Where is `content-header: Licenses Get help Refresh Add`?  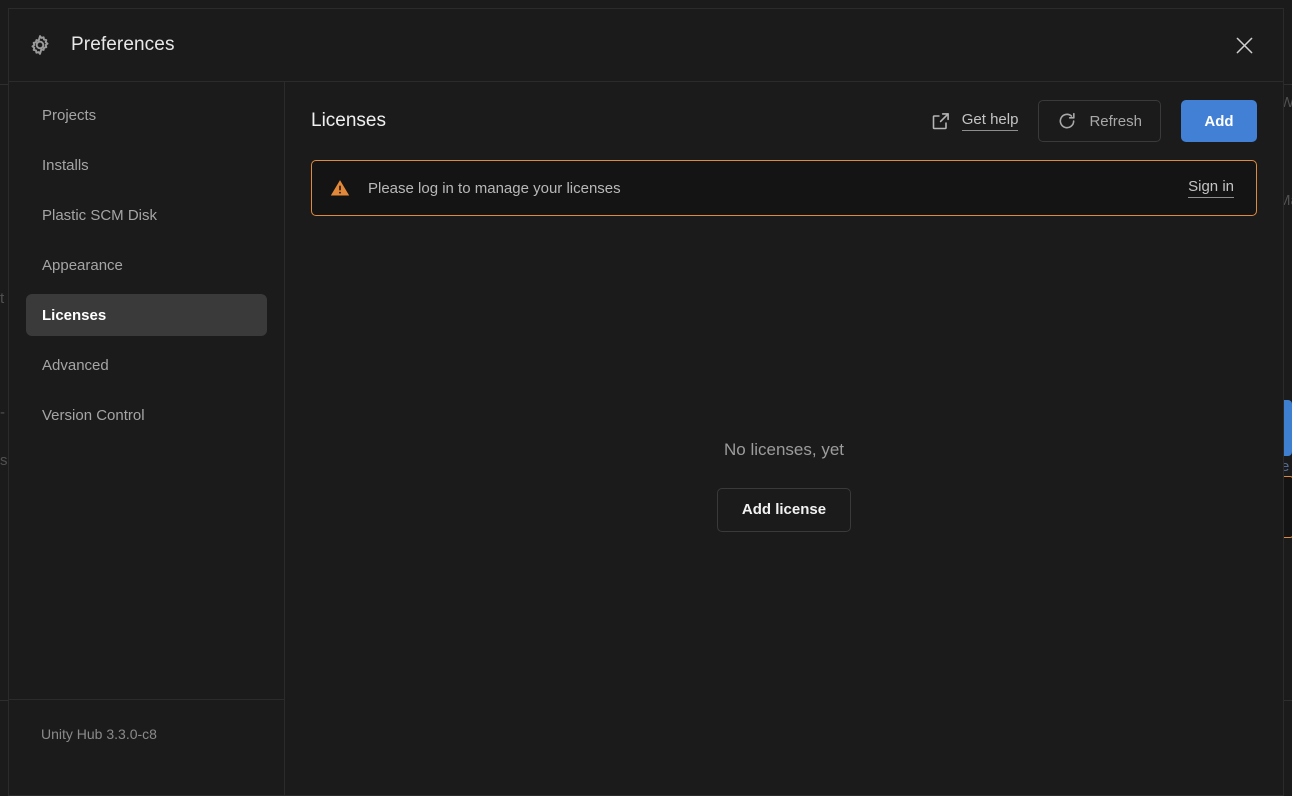
content-header: Licenses Get help Refresh Add is located at coordinates (784, 121).